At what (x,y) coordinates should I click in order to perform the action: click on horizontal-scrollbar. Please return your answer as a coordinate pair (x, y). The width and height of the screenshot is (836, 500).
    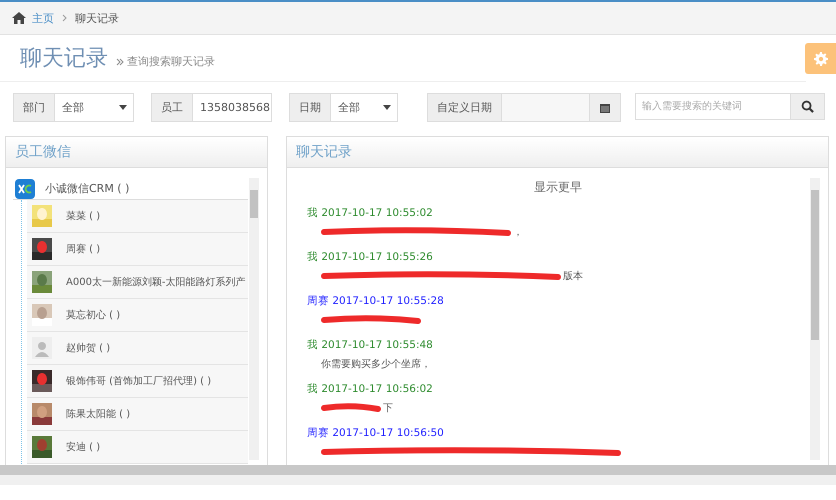
    Looking at the image, I should click on (418, 475).